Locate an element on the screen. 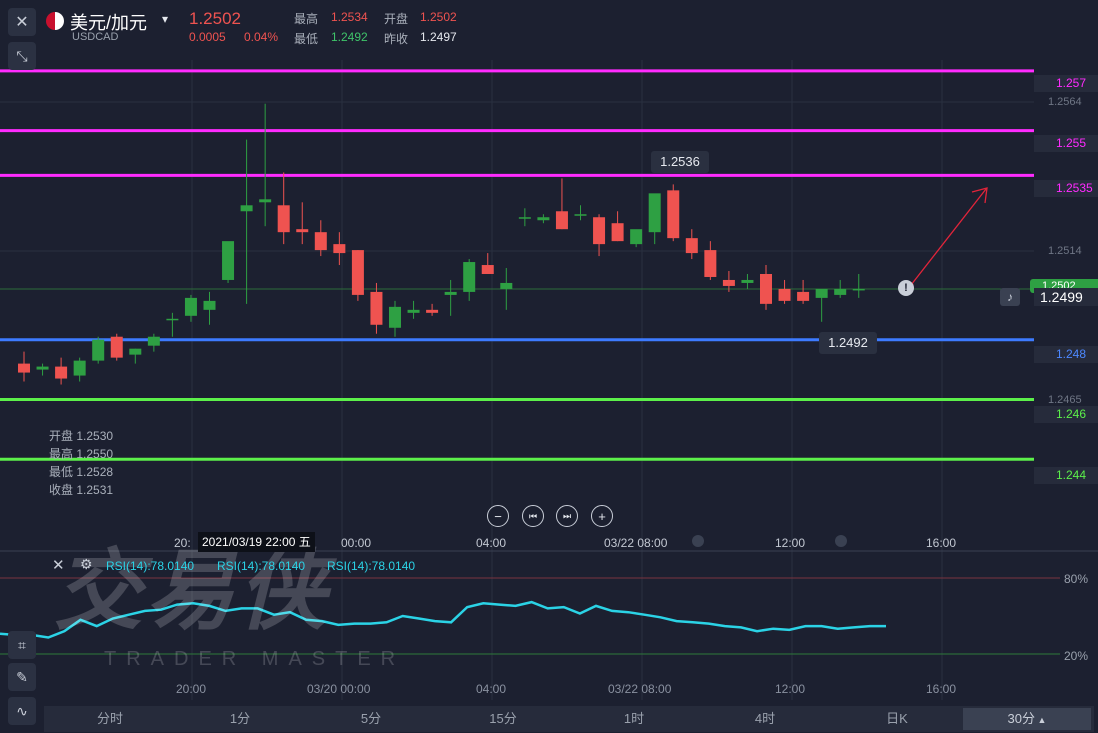 This screenshot has width=1098, height=733. rsi-time-tick: 16:00 is located at coordinates (941, 689).